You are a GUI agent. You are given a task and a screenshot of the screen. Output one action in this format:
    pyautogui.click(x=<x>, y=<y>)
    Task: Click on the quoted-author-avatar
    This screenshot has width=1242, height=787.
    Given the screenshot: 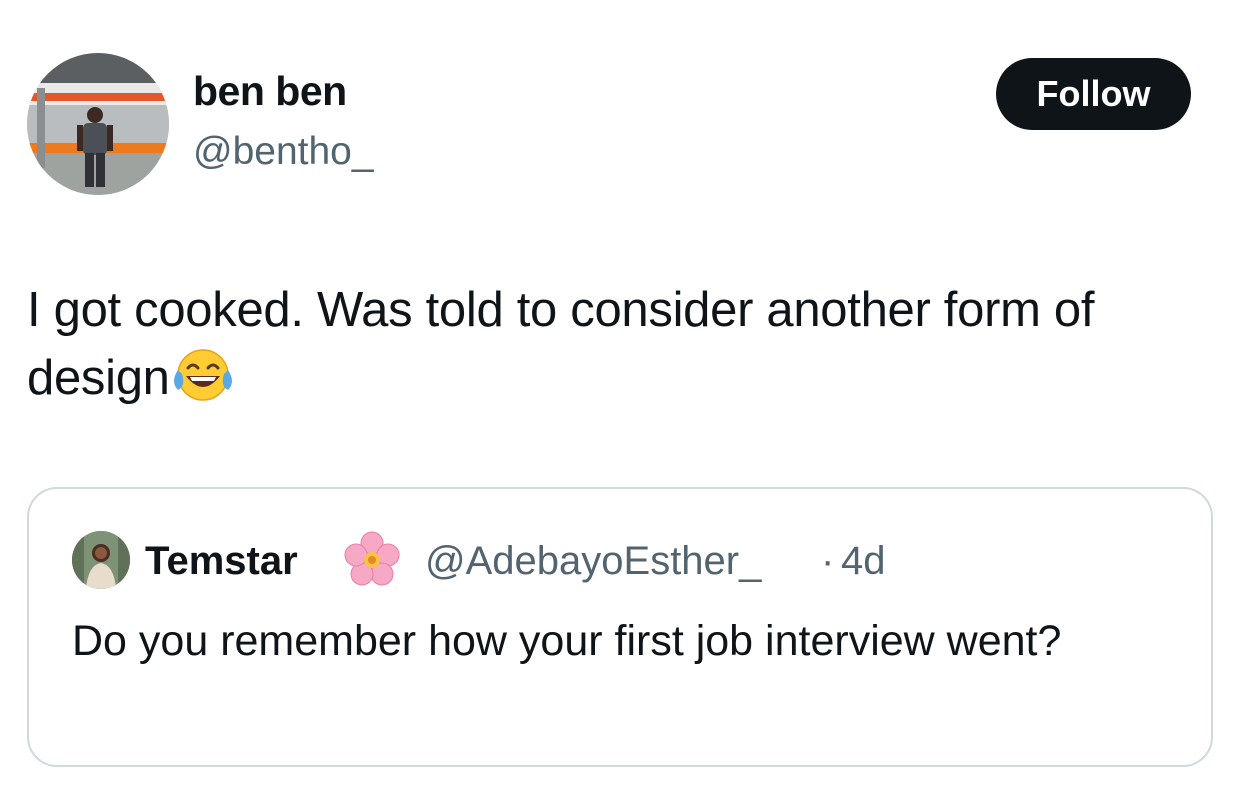 What is the action you would take?
    pyautogui.click(x=101, y=560)
    